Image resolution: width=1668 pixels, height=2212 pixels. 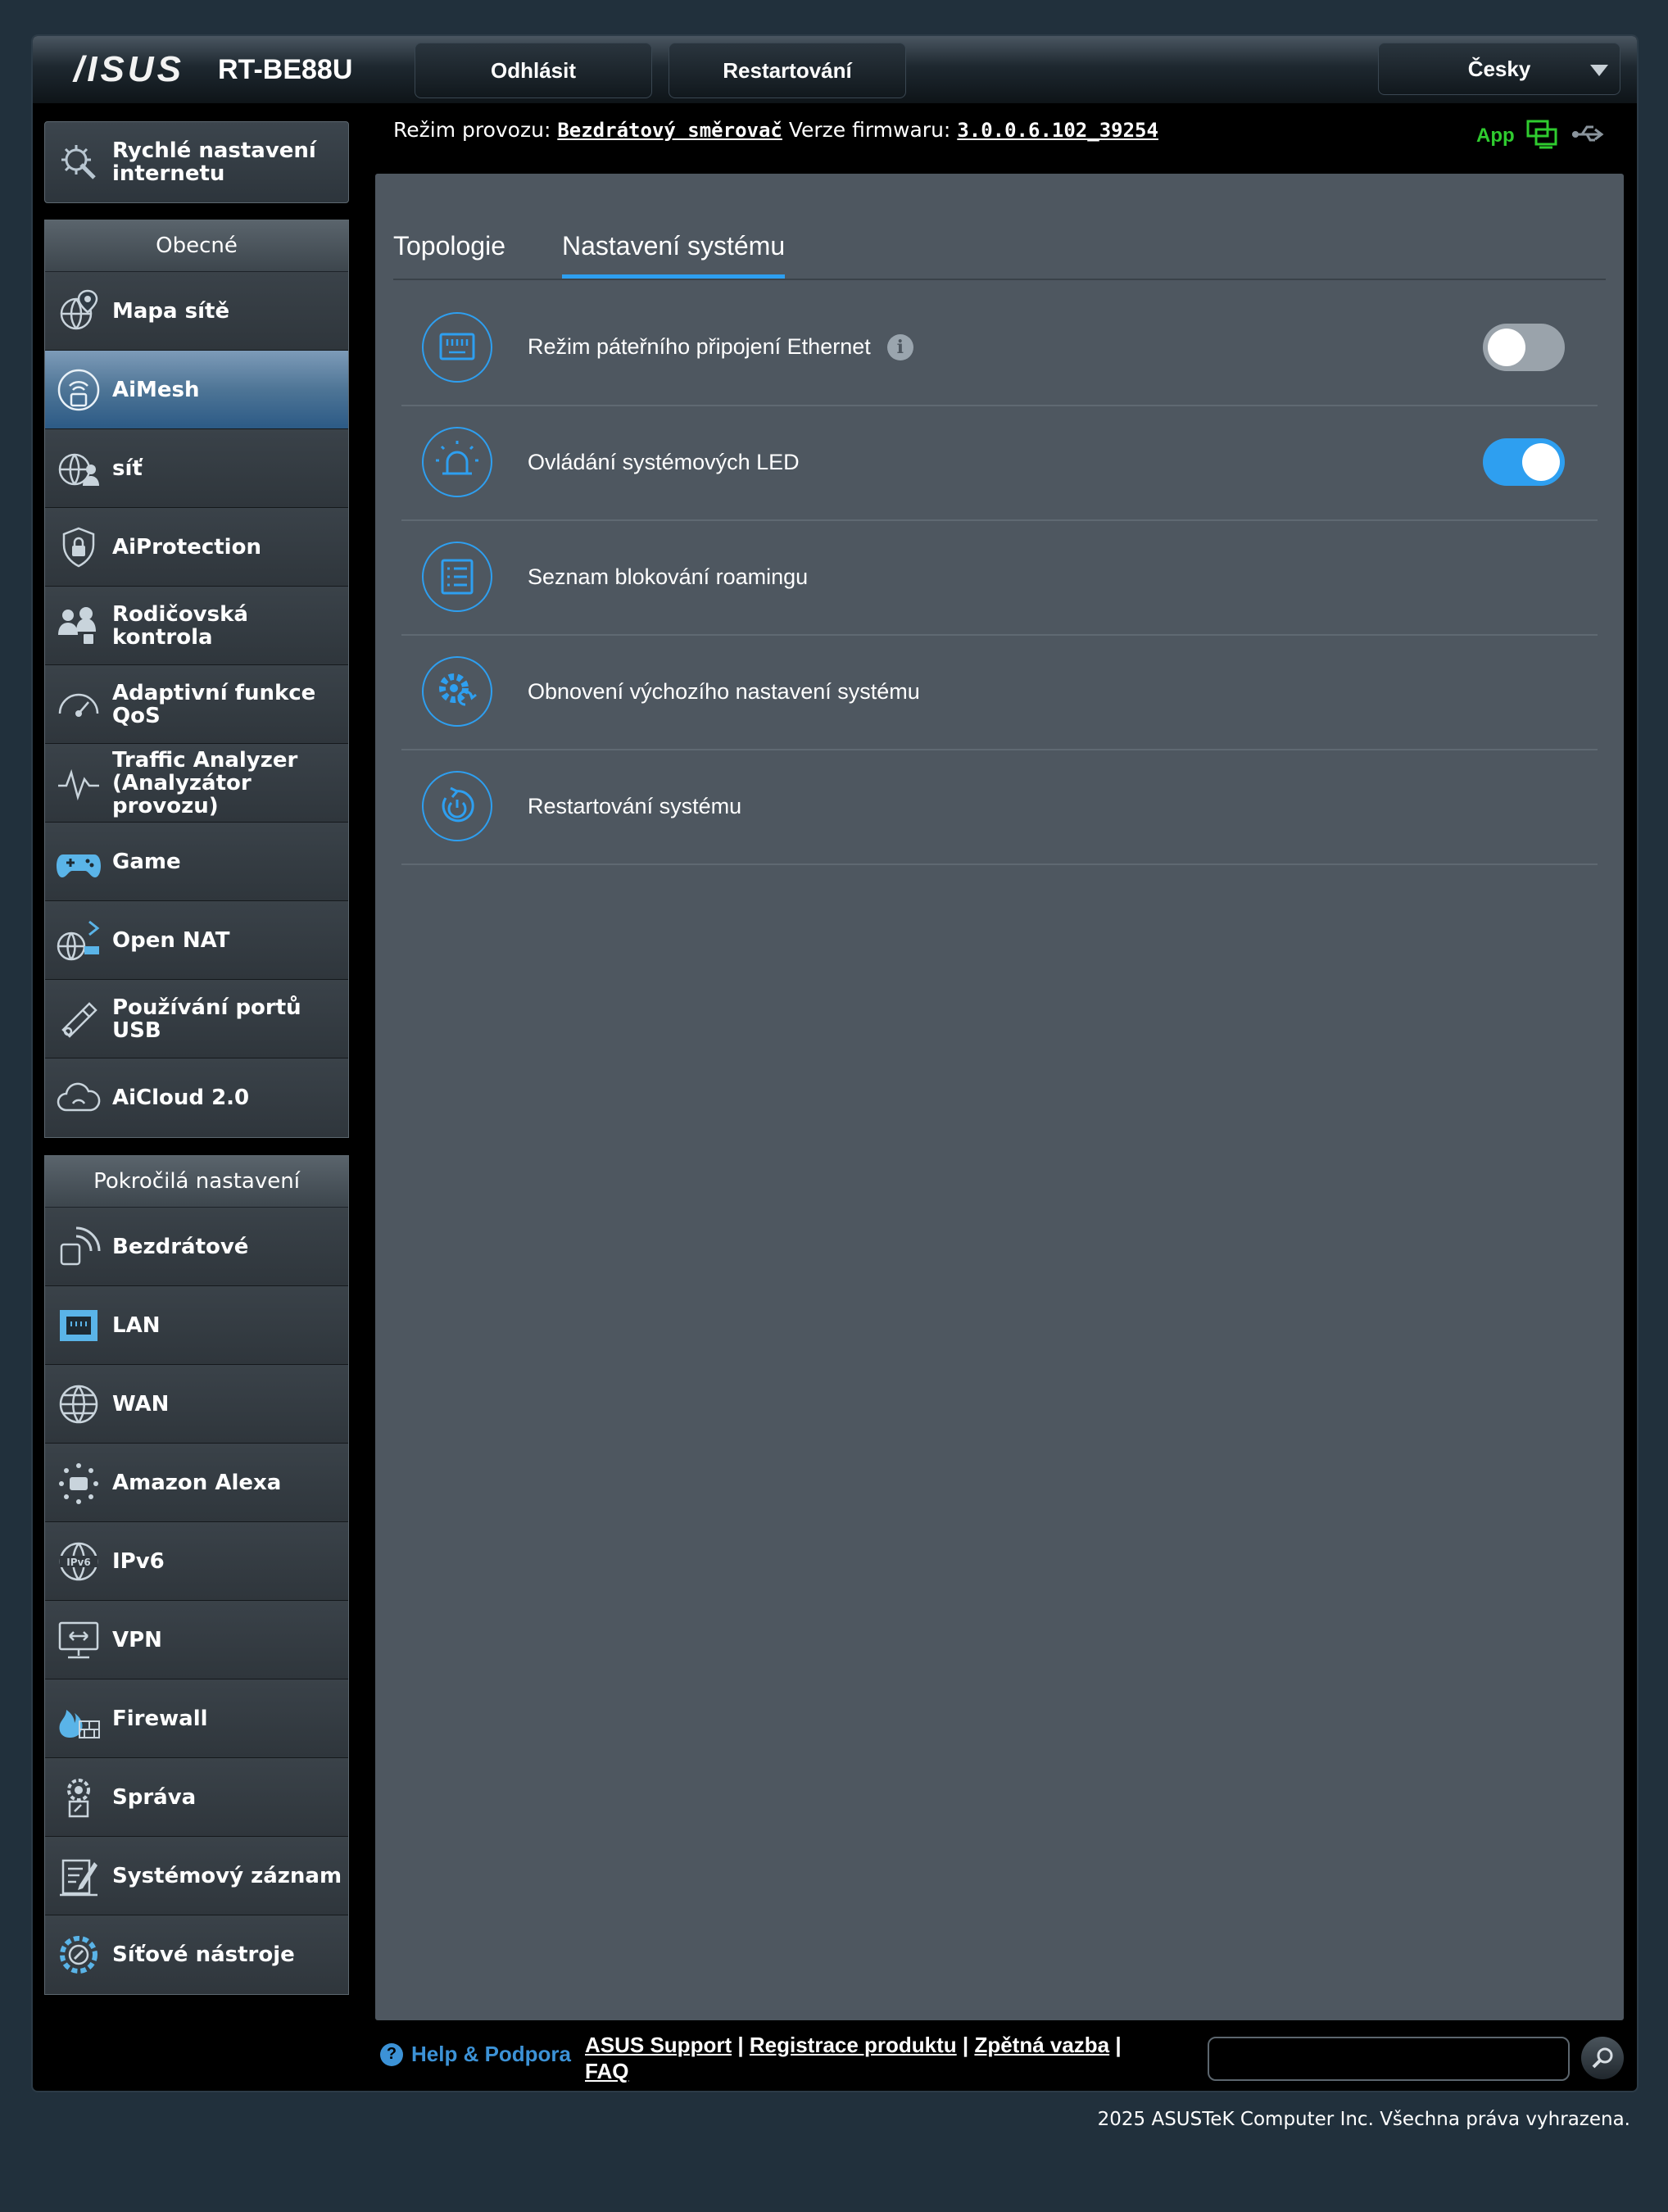 I want to click on sidebar-label: VPN, so click(x=137, y=1639).